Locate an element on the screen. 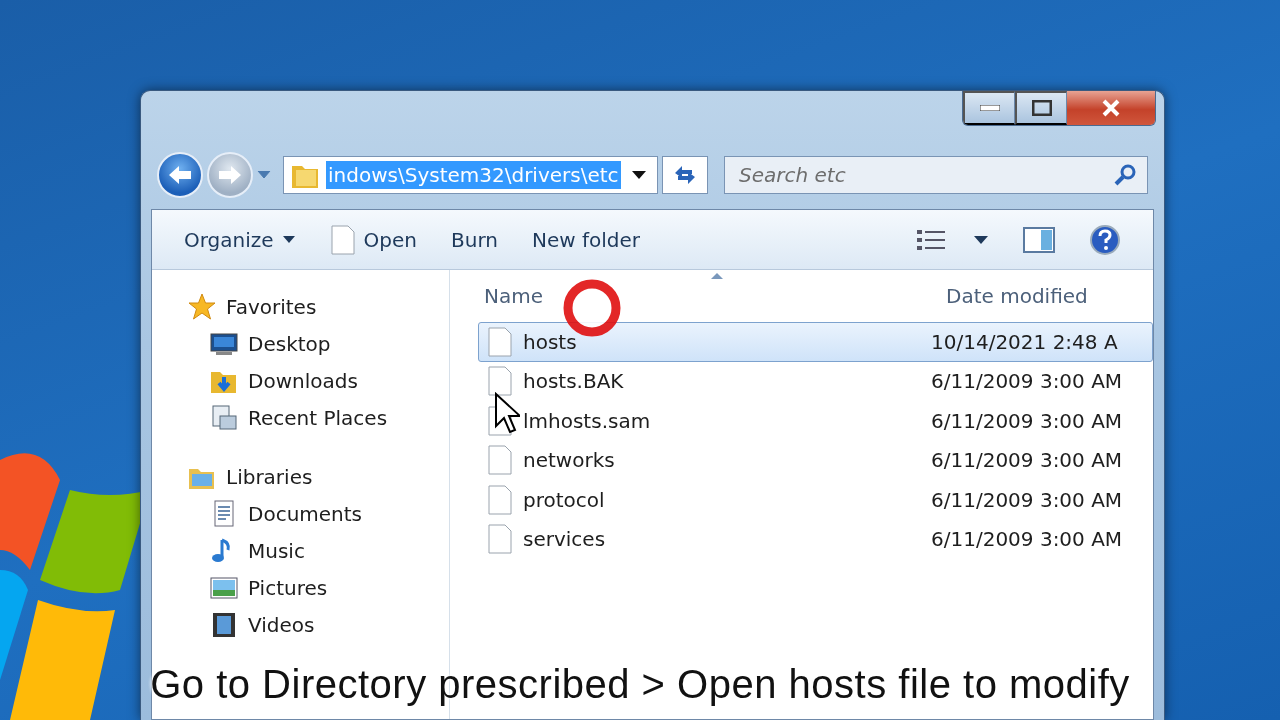  back-button is located at coordinates (180, 175).